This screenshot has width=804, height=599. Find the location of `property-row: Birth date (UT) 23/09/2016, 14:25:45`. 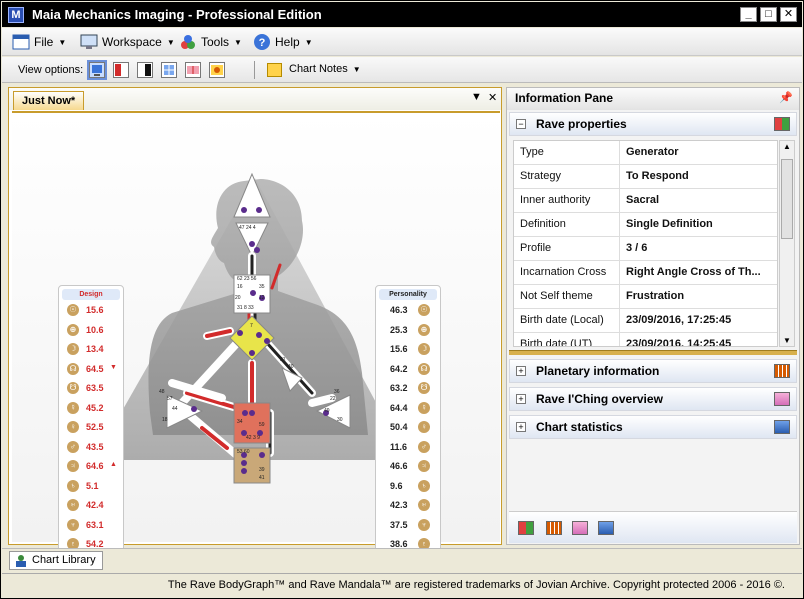

property-row: Birth date (UT) 23/09/2016, 14:25:45 is located at coordinates (645, 340).